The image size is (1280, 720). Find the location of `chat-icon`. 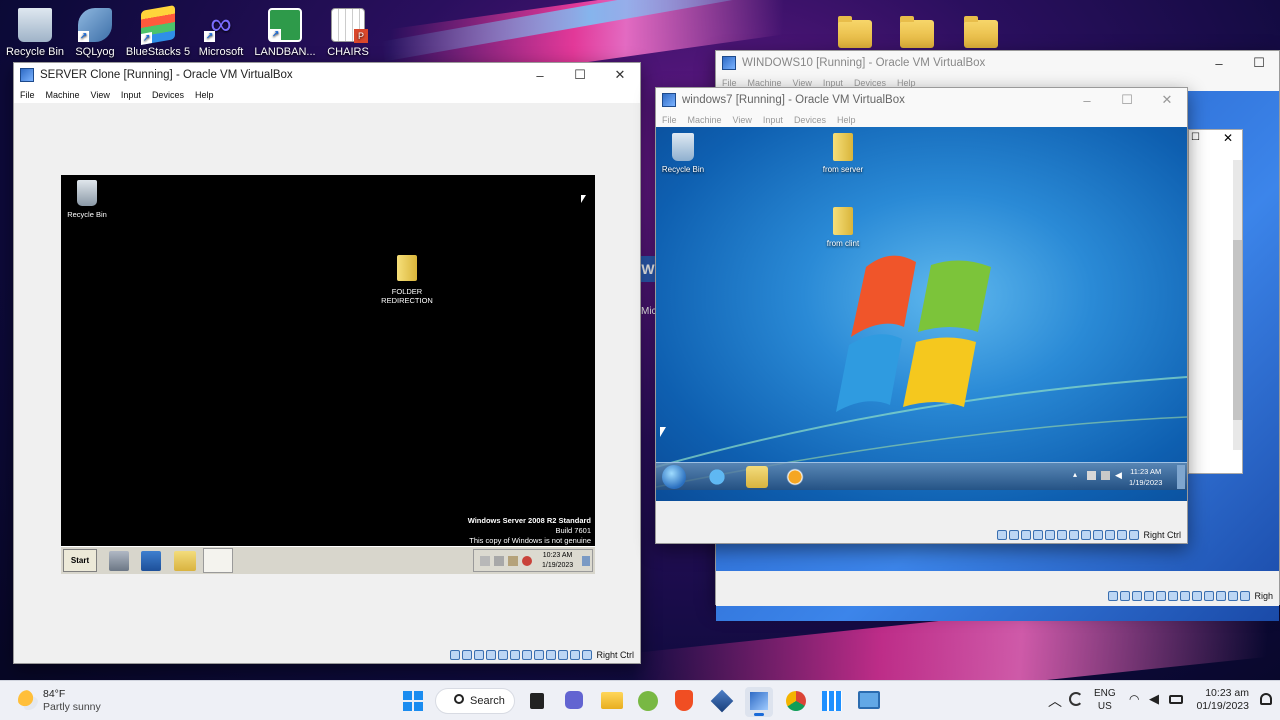

chat-icon is located at coordinates (574, 700).